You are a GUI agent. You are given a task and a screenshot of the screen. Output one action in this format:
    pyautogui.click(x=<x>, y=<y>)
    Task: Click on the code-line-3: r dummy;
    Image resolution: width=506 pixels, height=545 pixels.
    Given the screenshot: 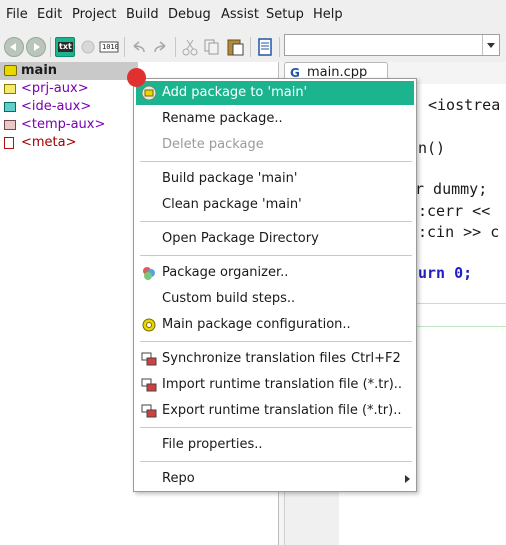 What is the action you would take?
    pyautogui.click(x=451, y=189)
    